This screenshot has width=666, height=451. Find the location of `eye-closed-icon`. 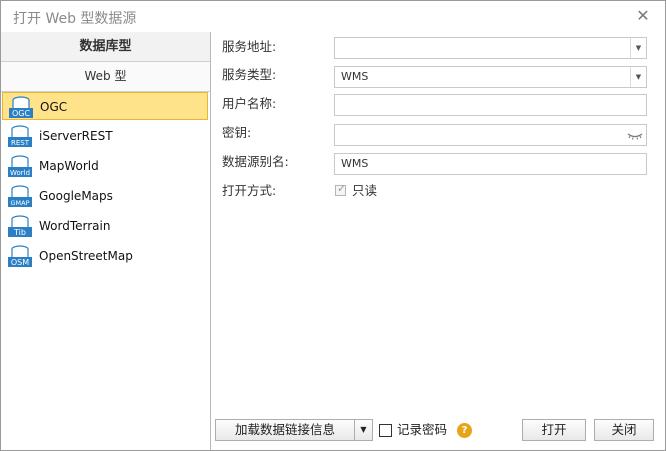

eye-closed-icon is located at coordinates (635, 135).